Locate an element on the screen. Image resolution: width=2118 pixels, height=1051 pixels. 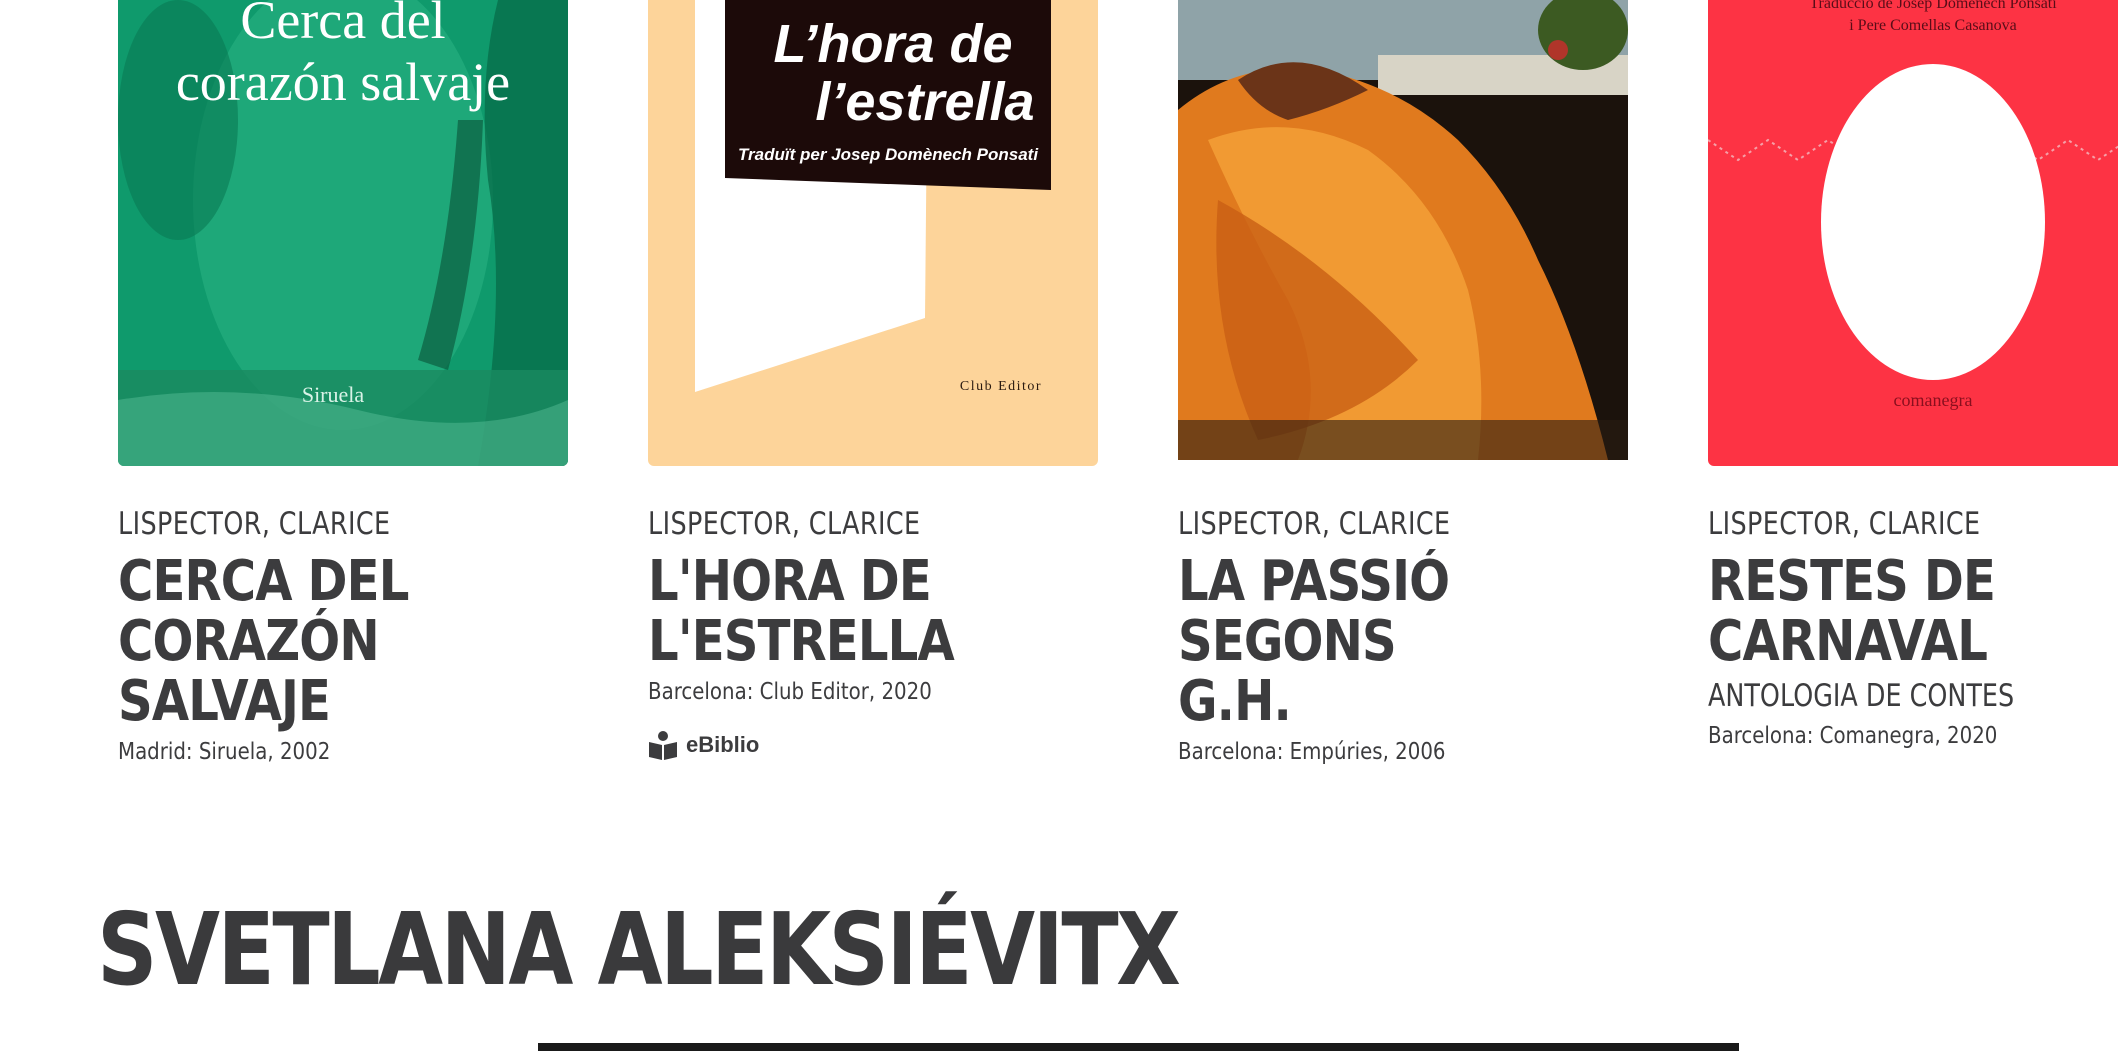
book-publication: Barcelona: Club Editor, 2020 is located at coordinates (790, 692).